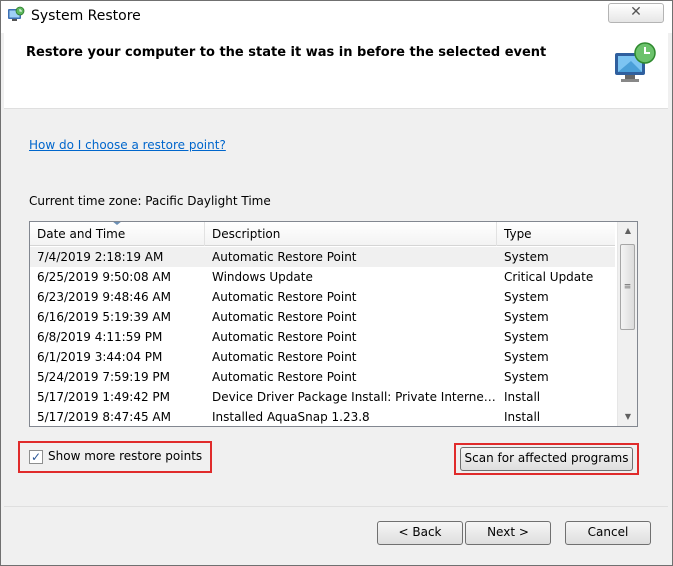  I want to click on show-more-label: Show more restore points, so click(125, 456).